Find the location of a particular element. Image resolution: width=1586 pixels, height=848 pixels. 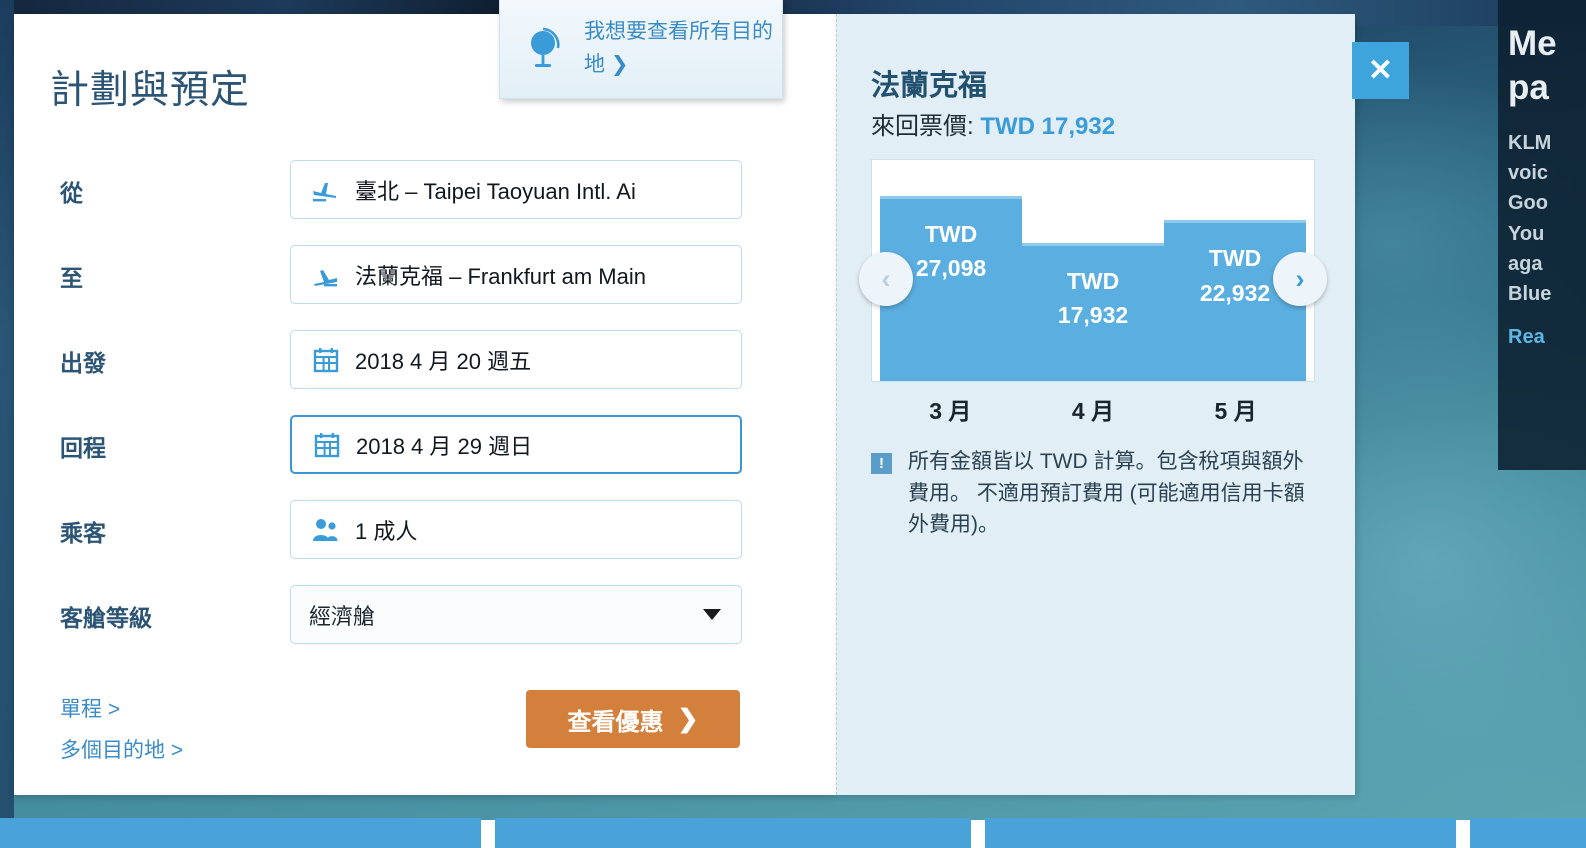

chevron-left-icon: ‹ is located at coordinates (886, 278).